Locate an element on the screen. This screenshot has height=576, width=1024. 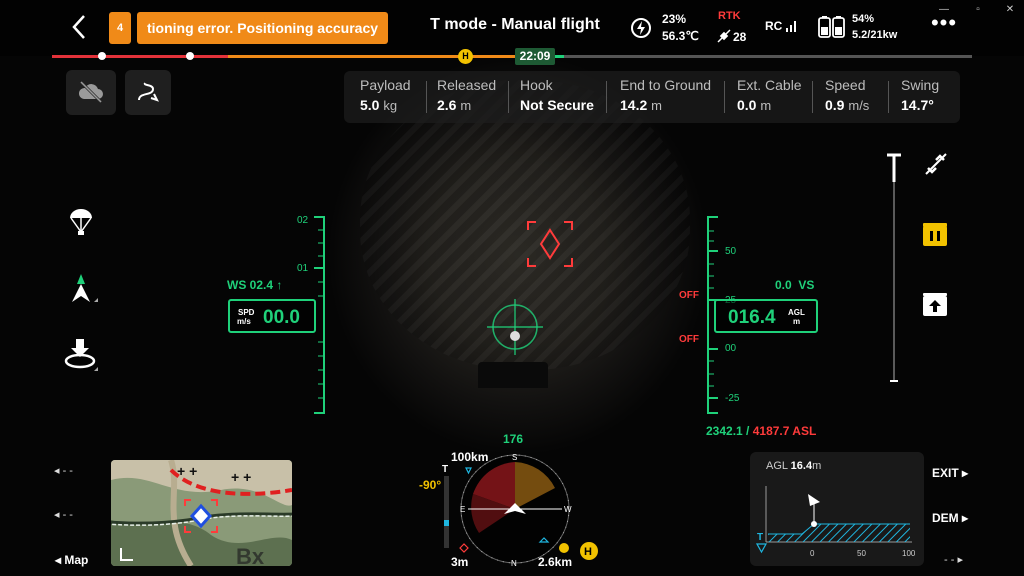
dem-button: DEM ▸ is located at coordinates (950, 518).